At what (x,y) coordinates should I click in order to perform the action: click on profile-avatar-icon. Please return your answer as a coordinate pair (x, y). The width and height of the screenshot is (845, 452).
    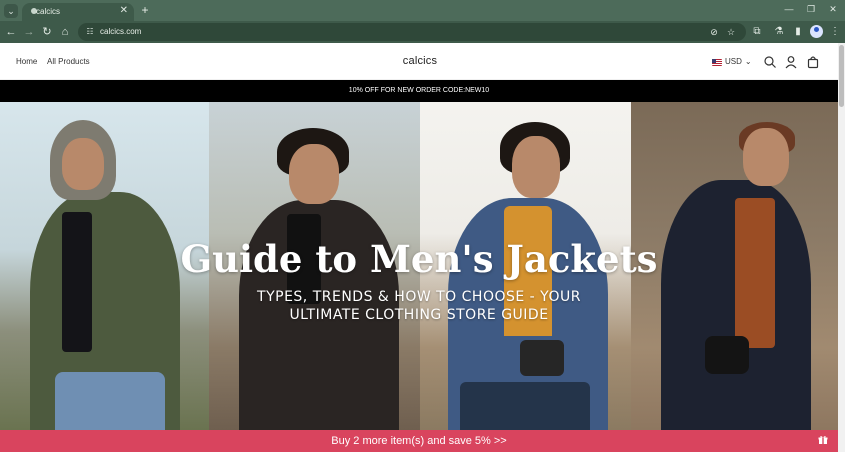
    Looking at the image, I should click on (816, 31).